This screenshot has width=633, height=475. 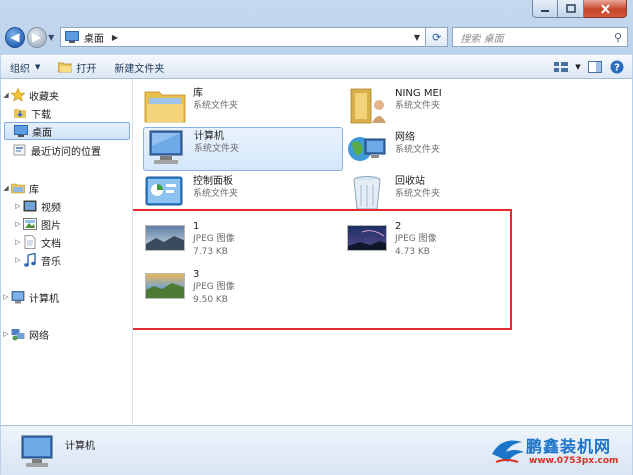 I want to click on item-name: 2, so click(x=398, y=226).